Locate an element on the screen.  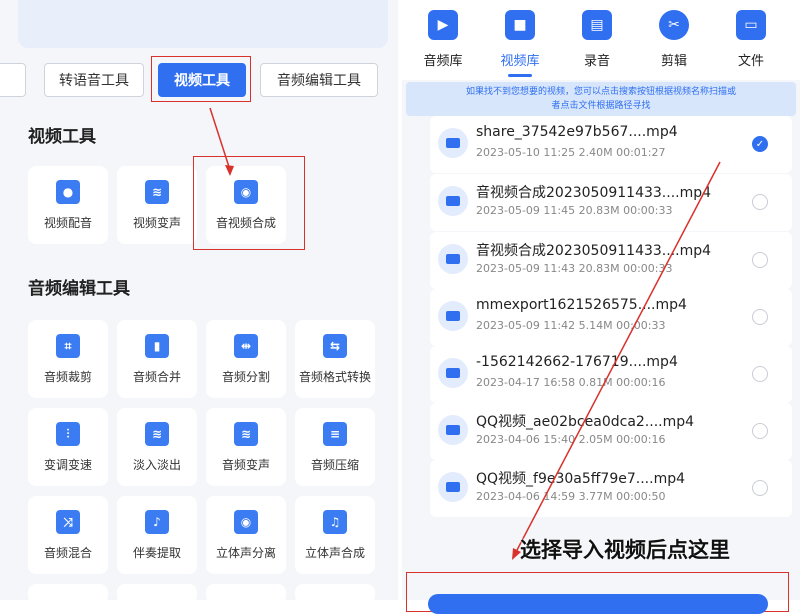
instruction-annotation: 选择导入视频后点这里 is located at coordinates (625, 550).